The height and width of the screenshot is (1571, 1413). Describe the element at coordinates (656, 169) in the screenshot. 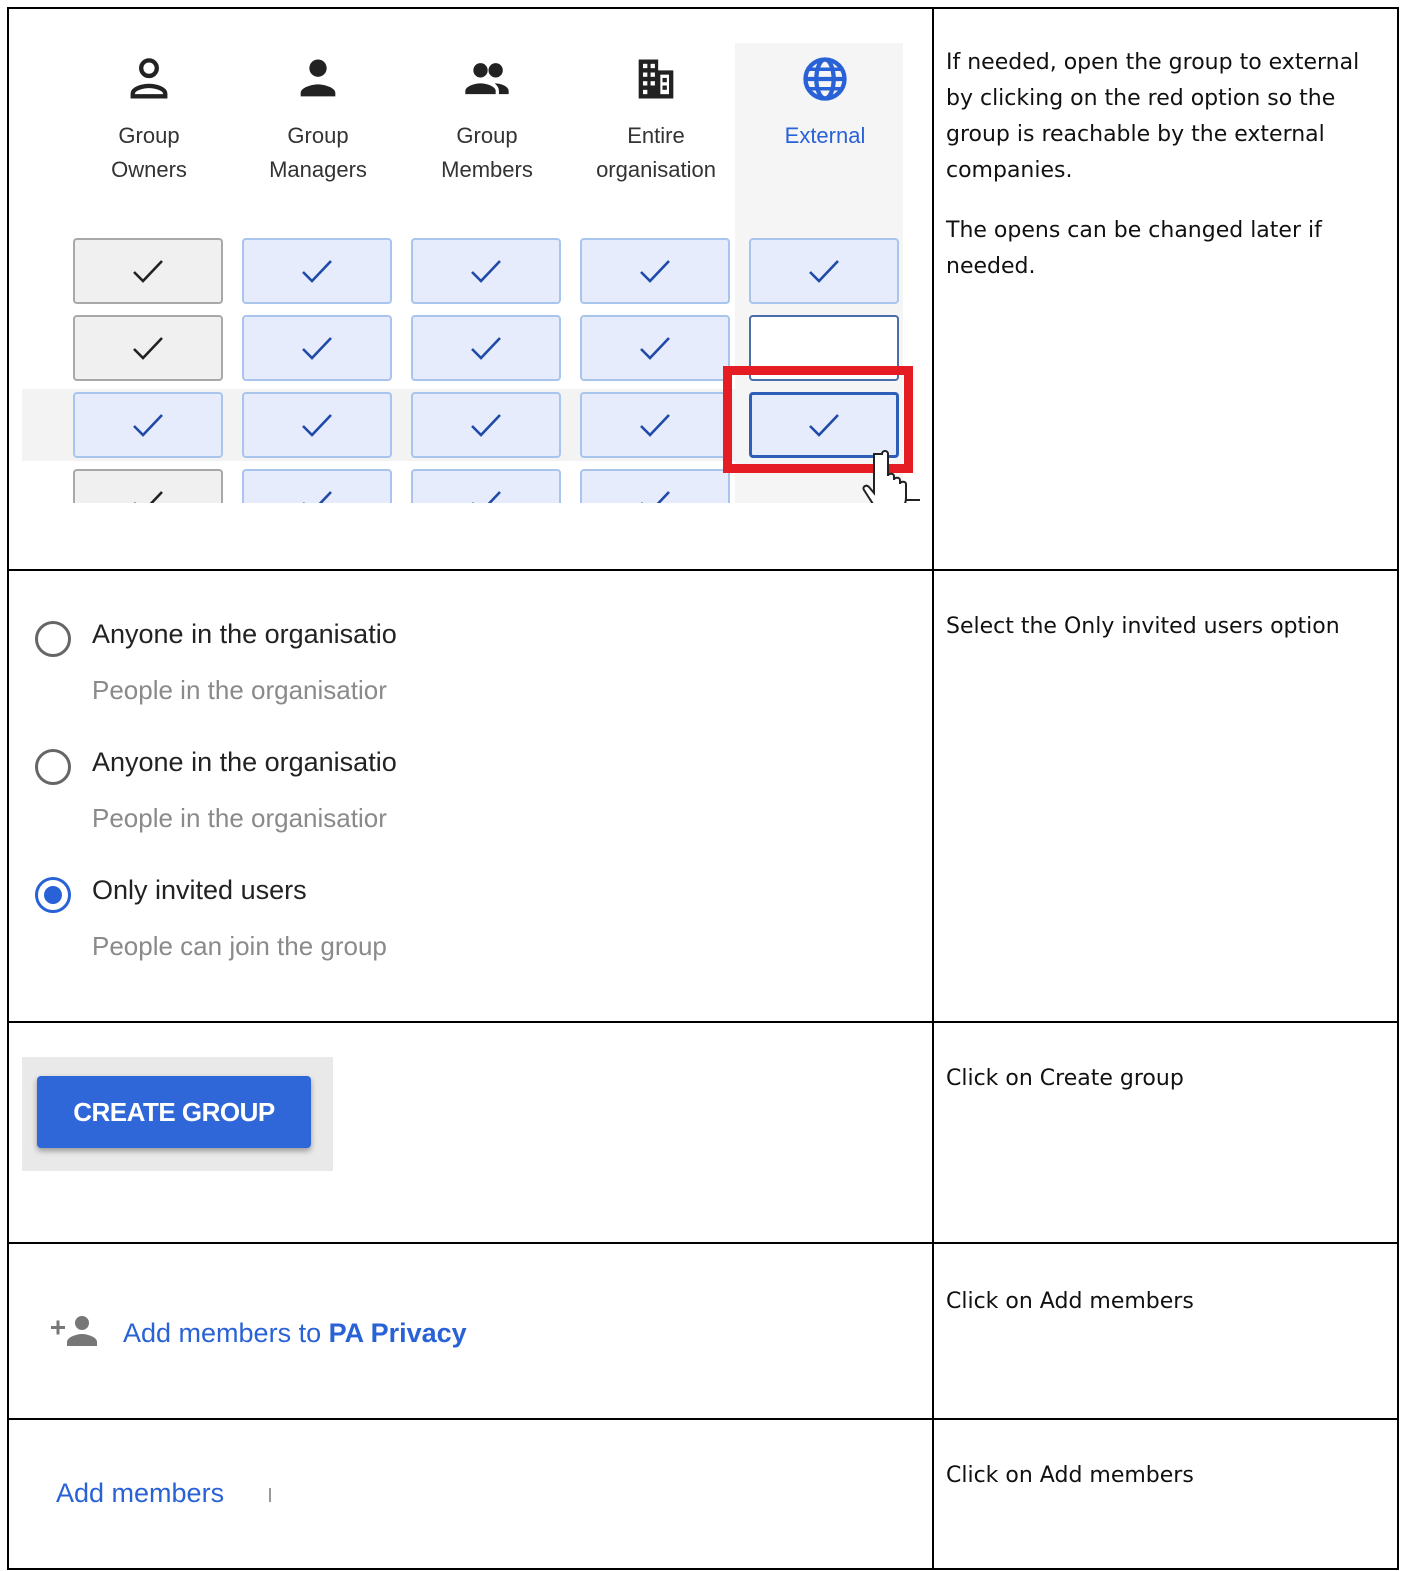

I see `column-label: organisation` at that location.